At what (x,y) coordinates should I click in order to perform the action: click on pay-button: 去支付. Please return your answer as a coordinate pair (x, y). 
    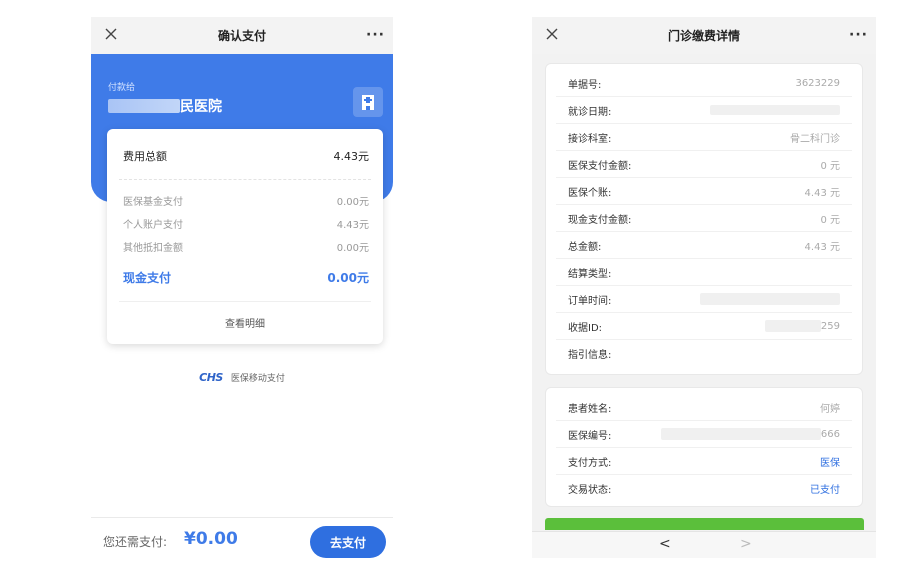
    Looking at the image, I should click on (348, 542).